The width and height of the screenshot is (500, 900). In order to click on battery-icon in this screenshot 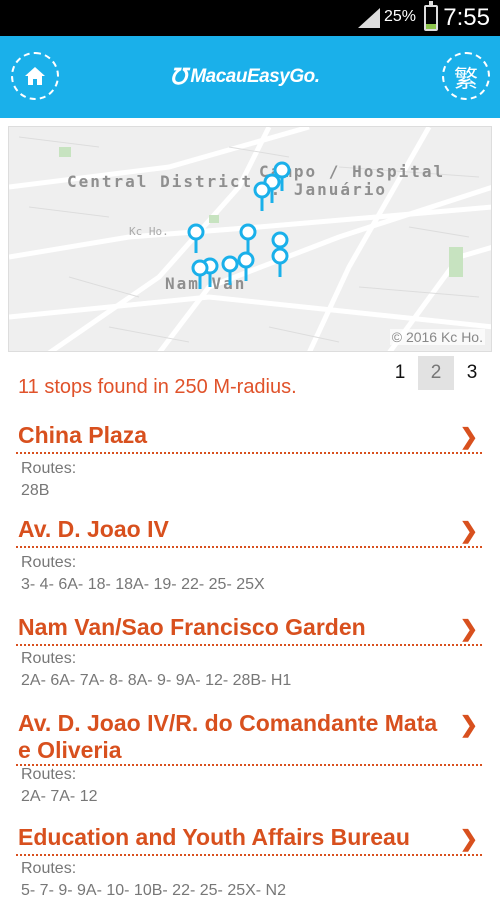, I will do `click(431, 16)`.